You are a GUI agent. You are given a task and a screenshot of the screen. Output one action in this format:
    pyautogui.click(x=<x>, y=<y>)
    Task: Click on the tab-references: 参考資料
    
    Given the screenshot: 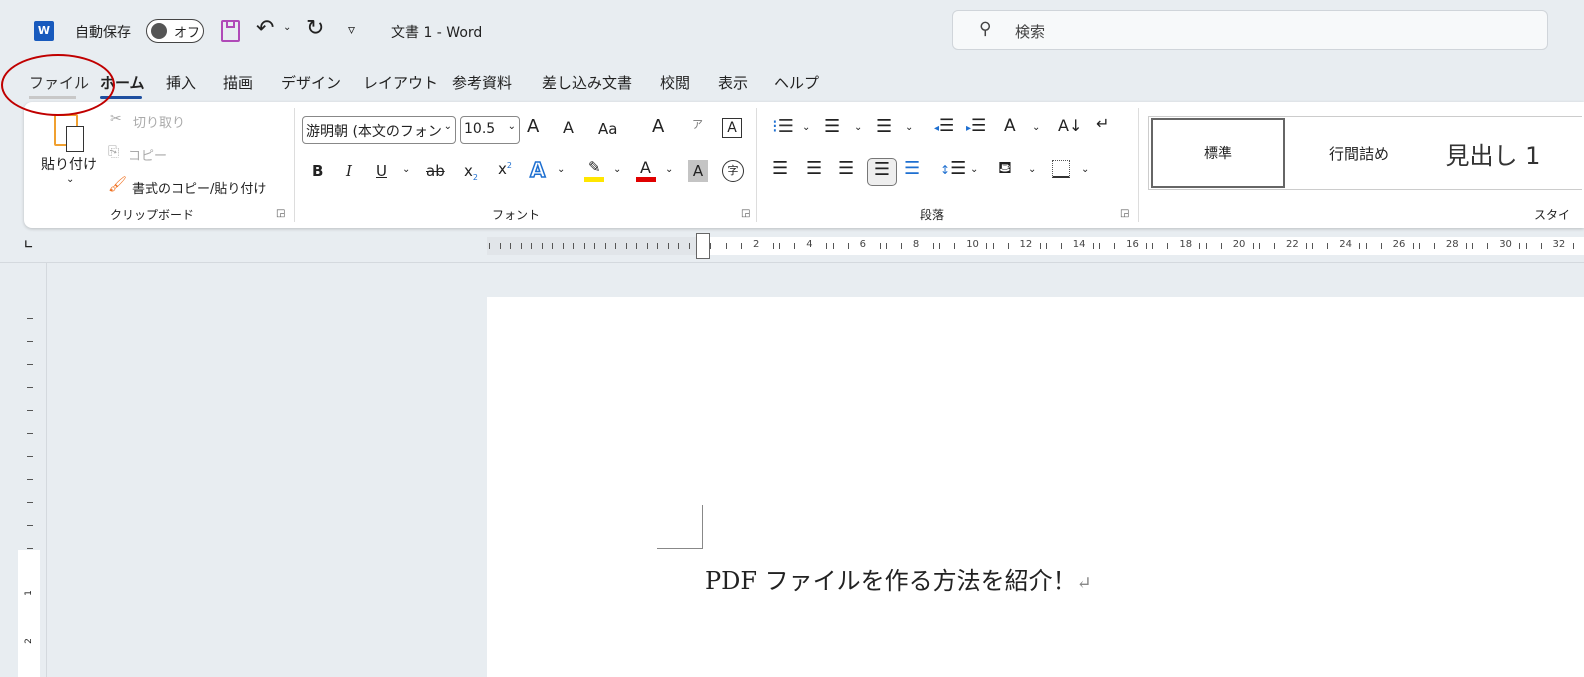 What is the action you would take?
    pyautogui.click(x=482, y=82)
    